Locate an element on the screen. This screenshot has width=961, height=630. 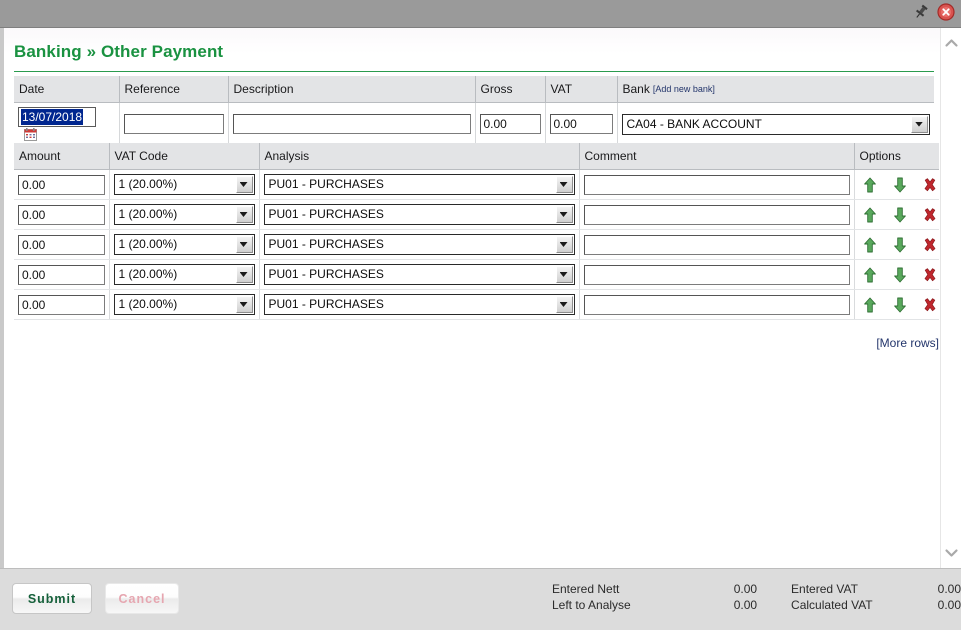
column-header-vat-code: VAT Code is located at coordinates (184, 156).